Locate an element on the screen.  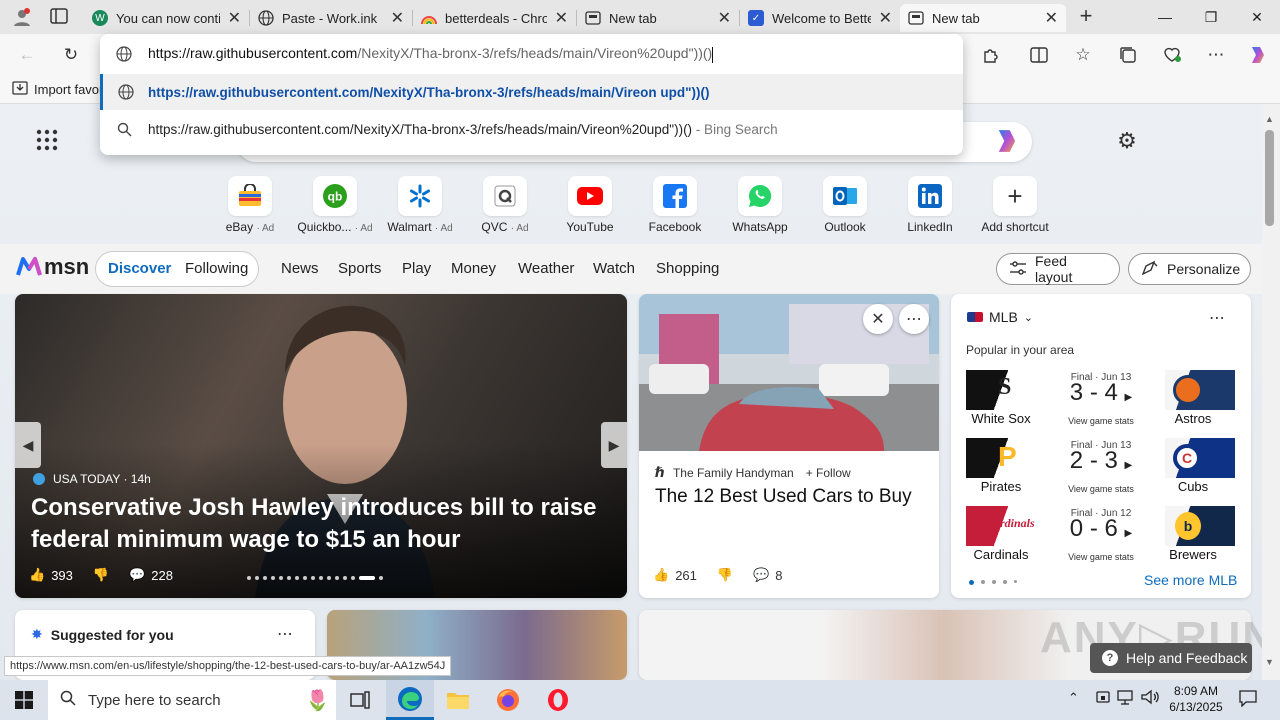
apps-grid-icon is located at coordinates (48, 141).